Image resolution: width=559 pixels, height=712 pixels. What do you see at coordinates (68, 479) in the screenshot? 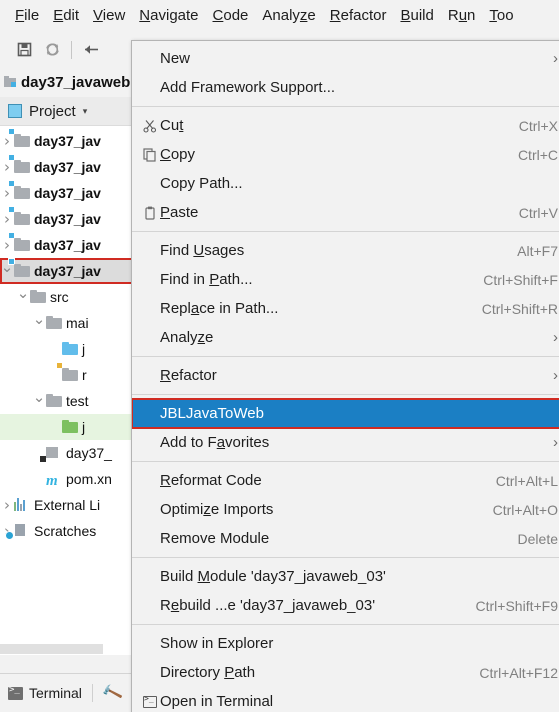
I see `tree-node: m pom.xn` at bounding box center [68, 479].